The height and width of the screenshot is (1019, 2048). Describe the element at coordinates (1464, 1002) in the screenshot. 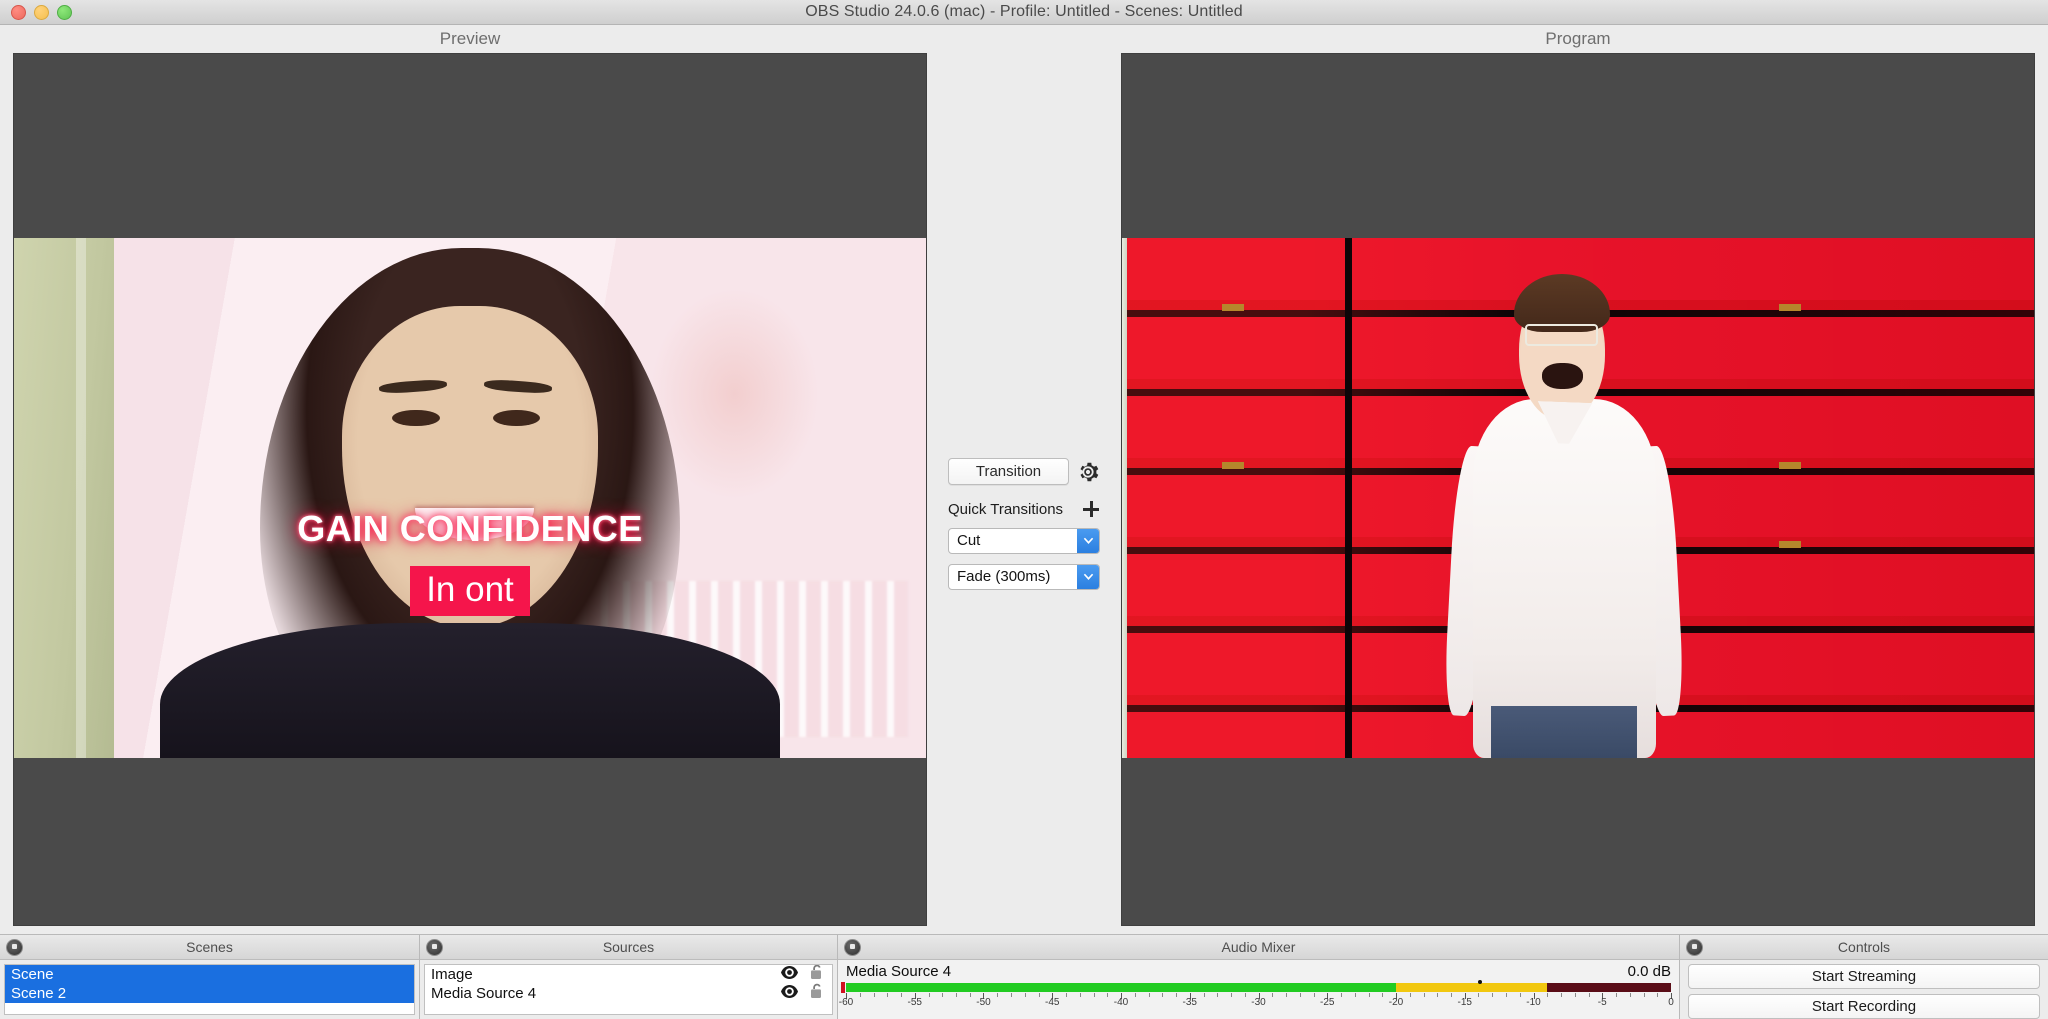

I see `audio-scale-label: -15` at that location.